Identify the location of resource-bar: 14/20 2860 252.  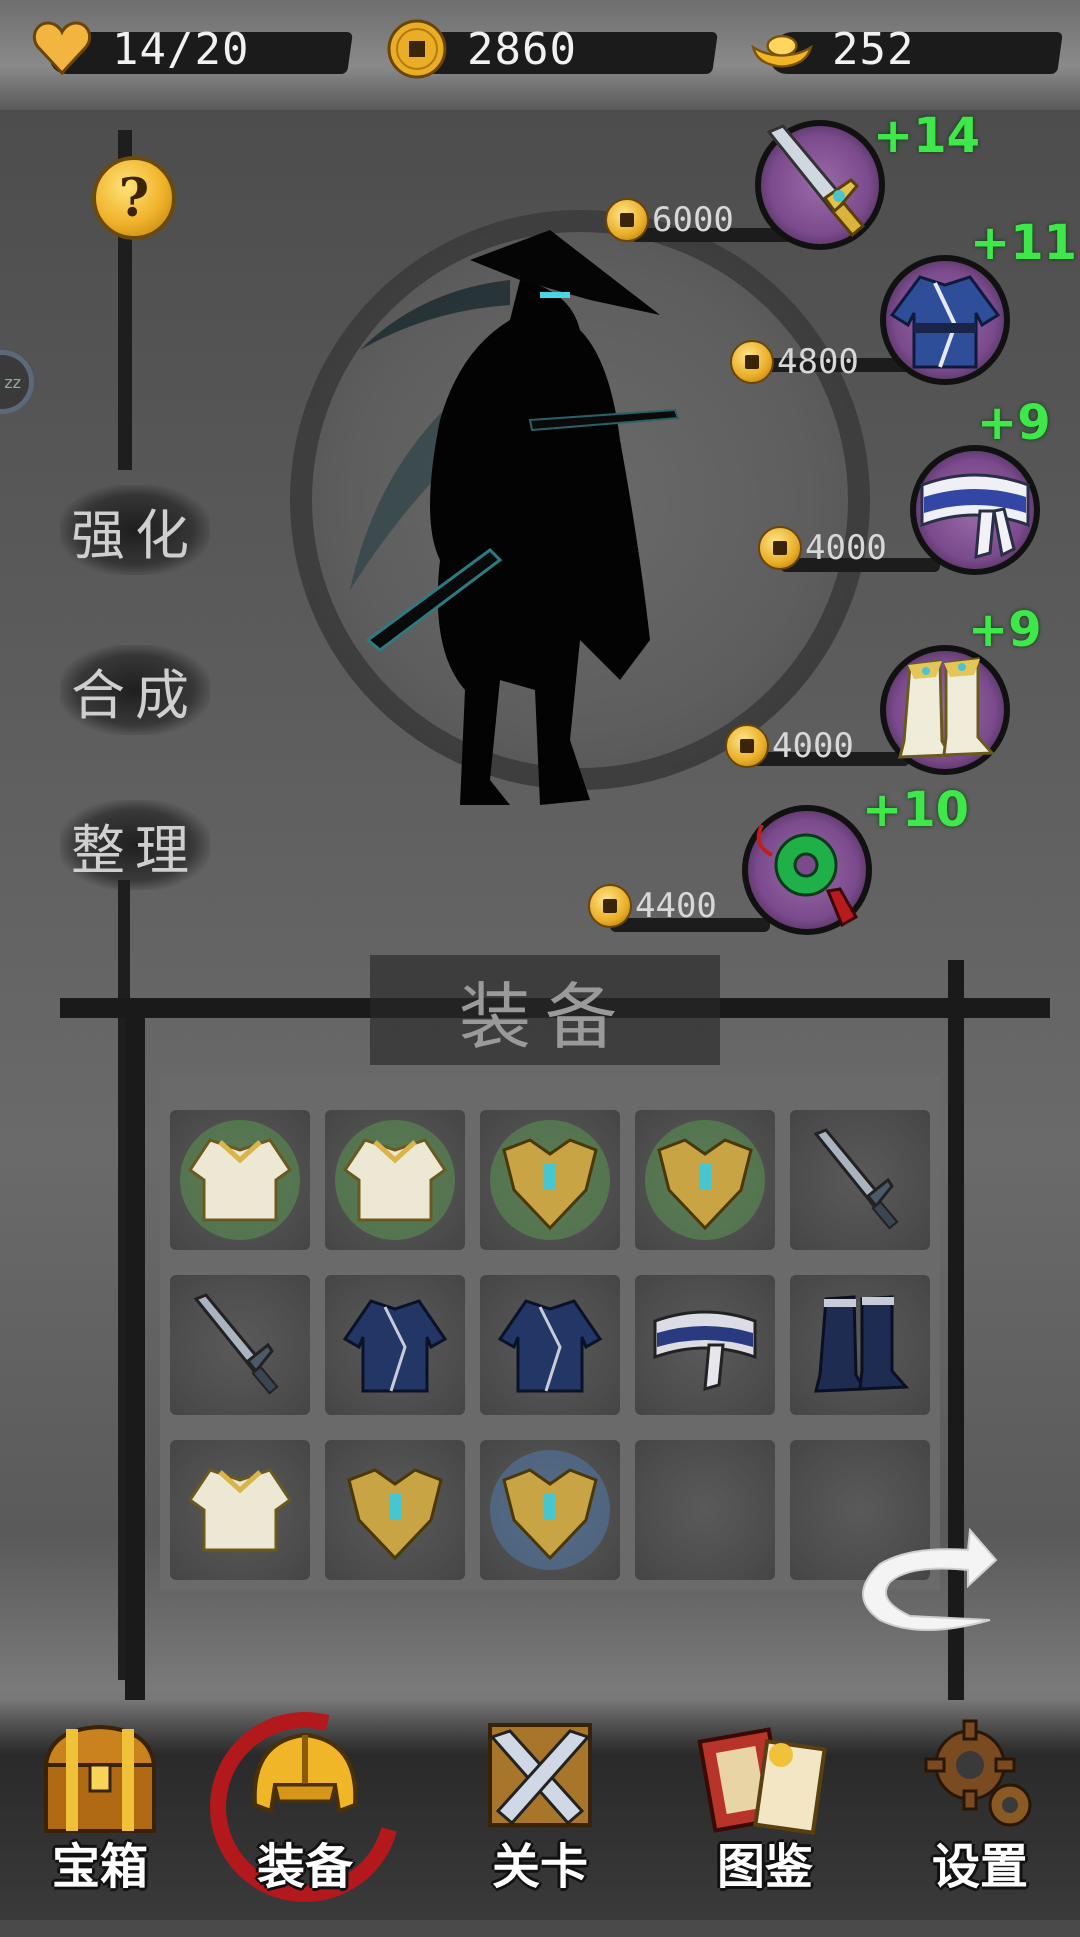
(540, 55).